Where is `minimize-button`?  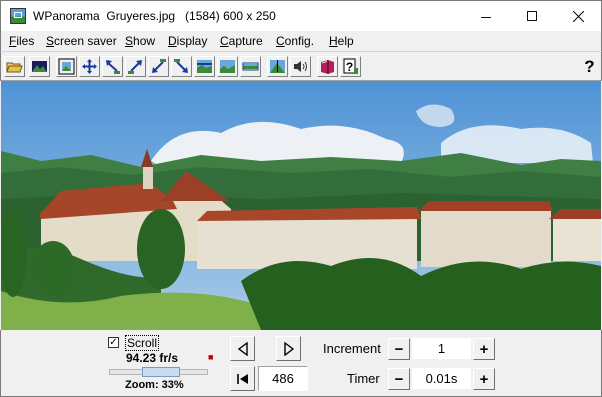
minimize-button is located at coordinates (486, 16).